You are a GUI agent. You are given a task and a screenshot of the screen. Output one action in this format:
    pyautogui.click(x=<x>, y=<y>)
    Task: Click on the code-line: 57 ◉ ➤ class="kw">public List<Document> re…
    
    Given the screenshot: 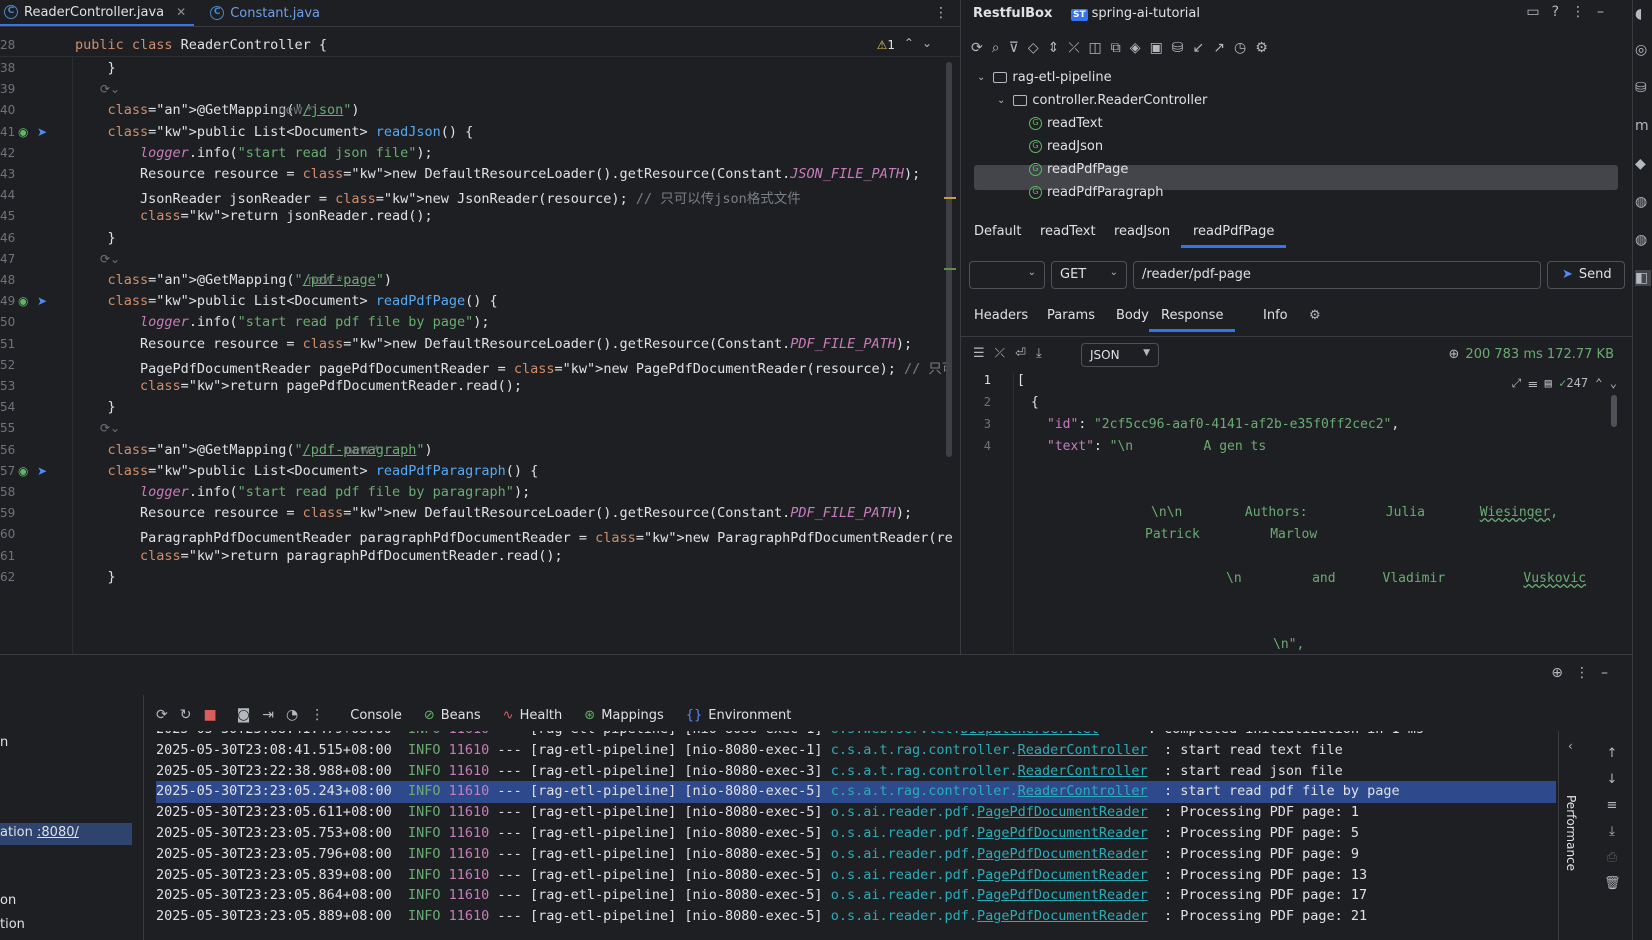 What is the action you would take?
    pyautogui.click(x=476, y=471)
    